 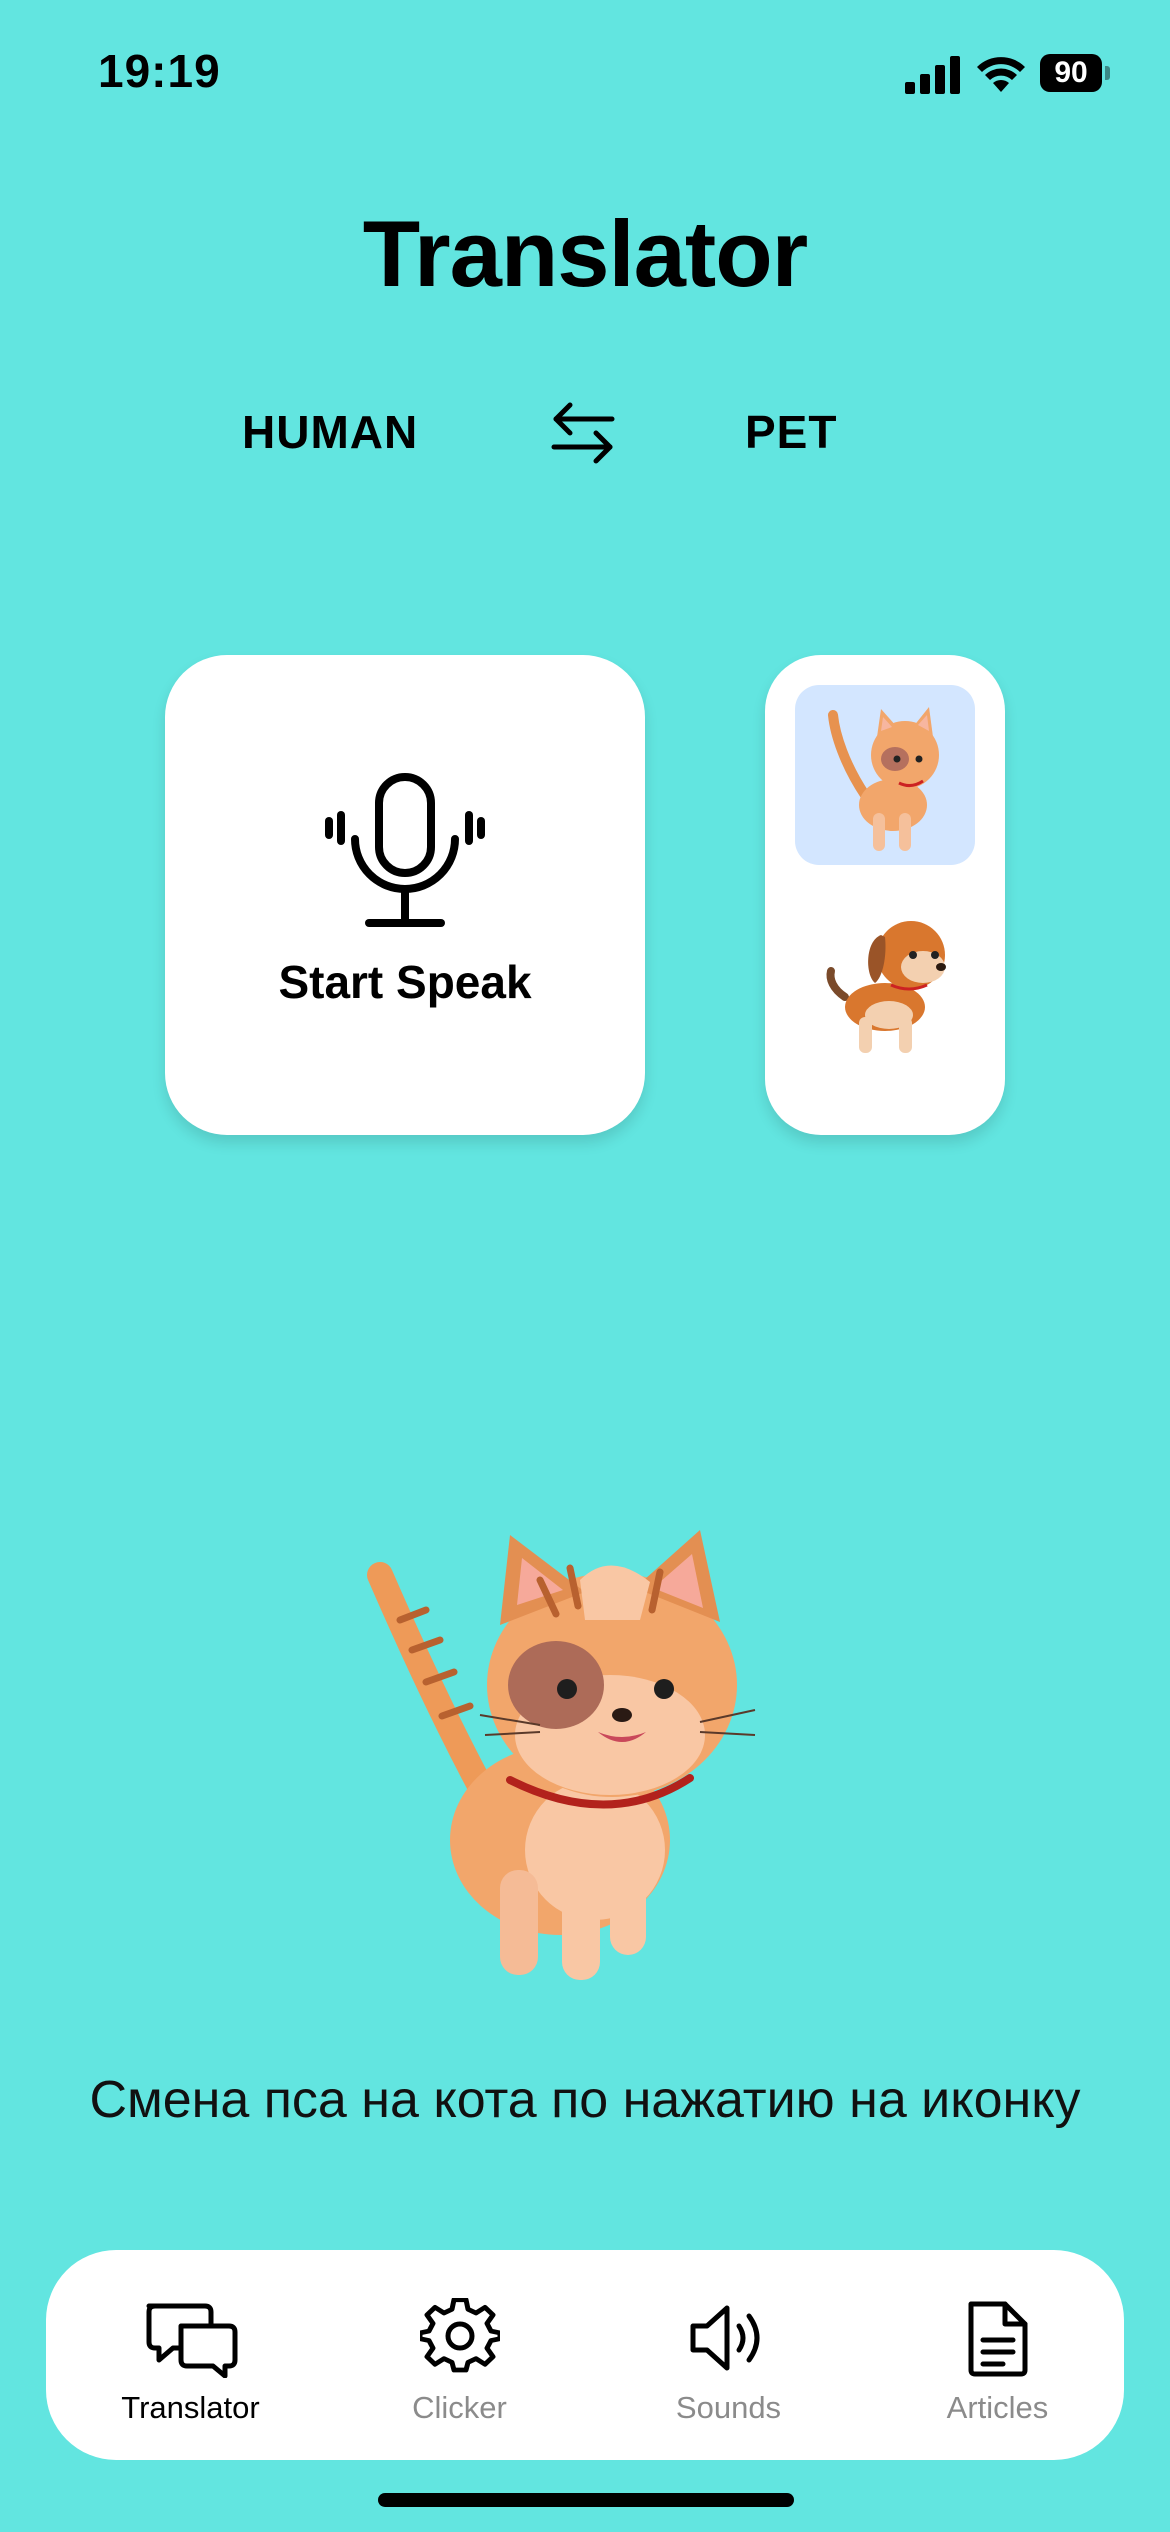 I want to click on wifi-icon, so click(x=1001, y=74).